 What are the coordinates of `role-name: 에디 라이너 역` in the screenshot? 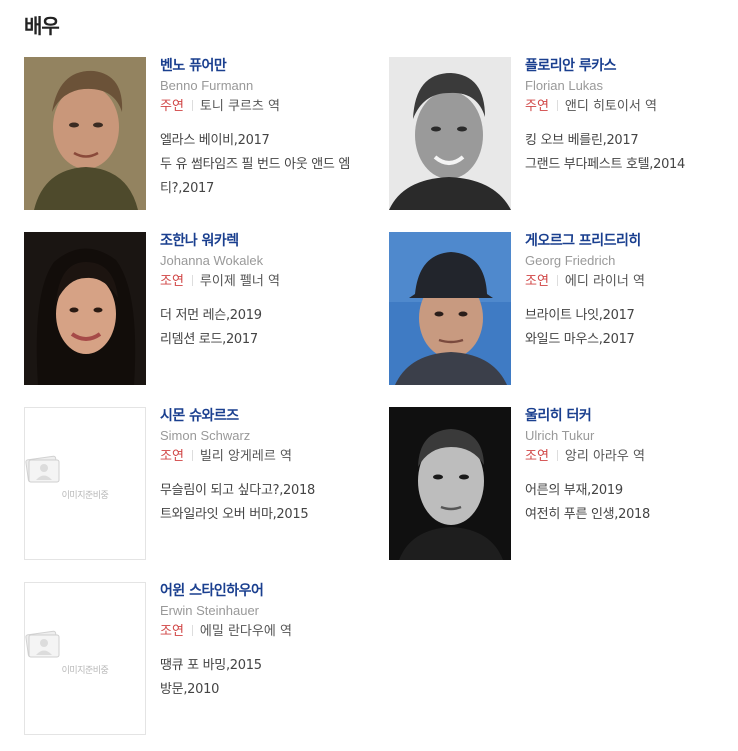 It's located at (604, 281).